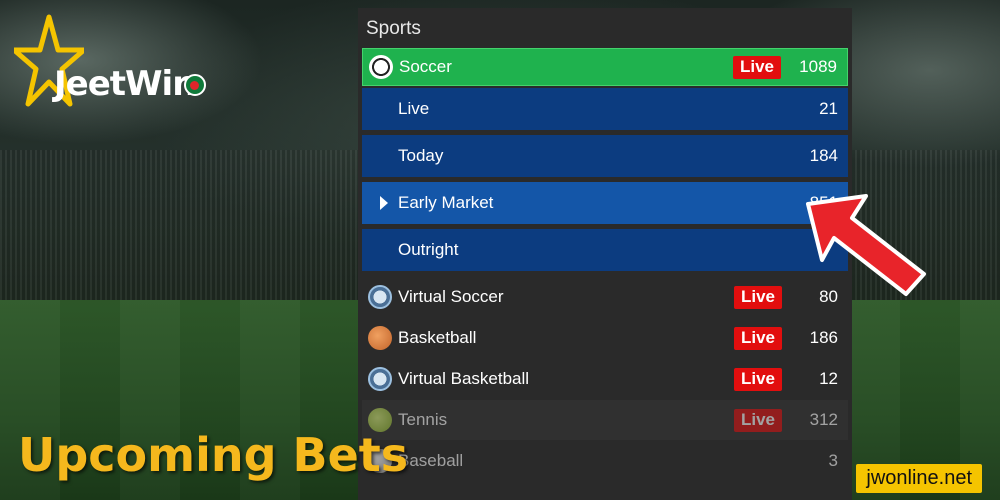 This screenshot has width=1000, height=500. What do you see at coordinates (90, 84) in the screenshot?
I see `logo-text-part1: Jeet` at bounding box center [90, 84].